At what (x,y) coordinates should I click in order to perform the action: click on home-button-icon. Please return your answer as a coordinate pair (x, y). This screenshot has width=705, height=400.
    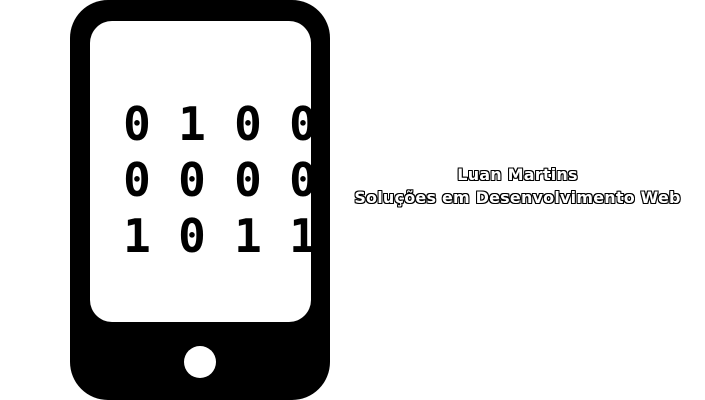
    Looking at the image, I should click on (200, 362).